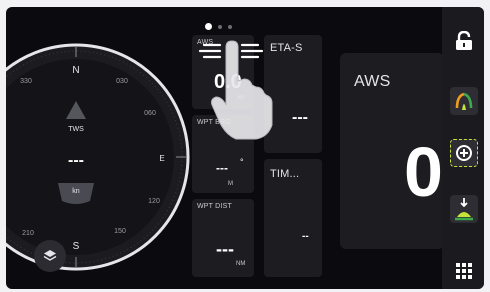  I want to click on compass-tick-label: 210, so click(28, 233).